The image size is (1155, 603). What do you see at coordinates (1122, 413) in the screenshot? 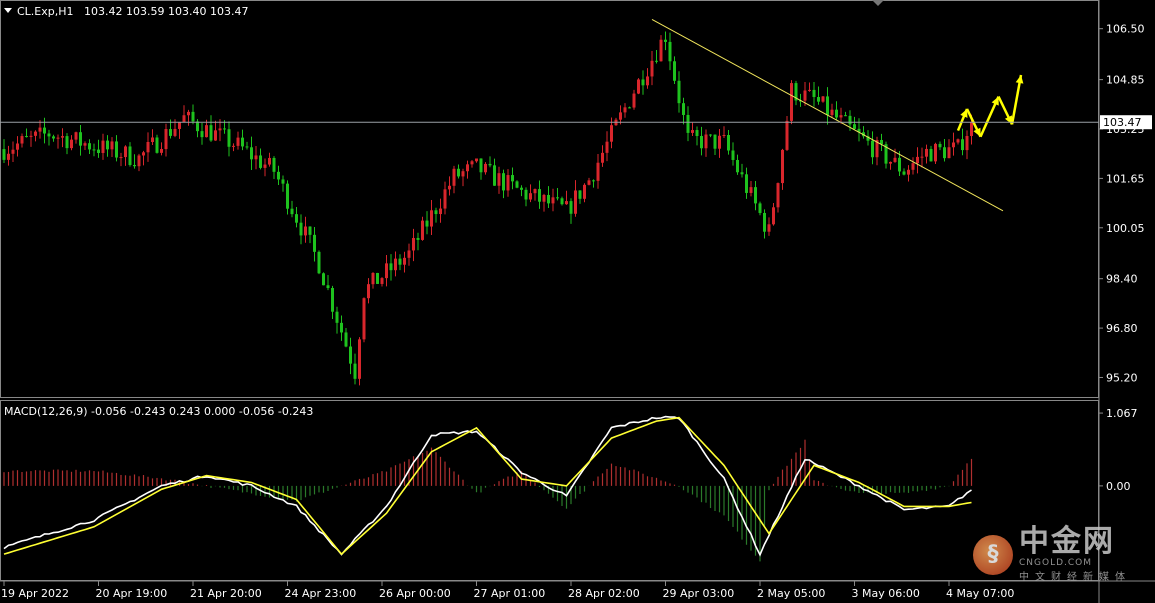
I see `macd-tick-label: 1.067` at bounding box center [1122, 413].